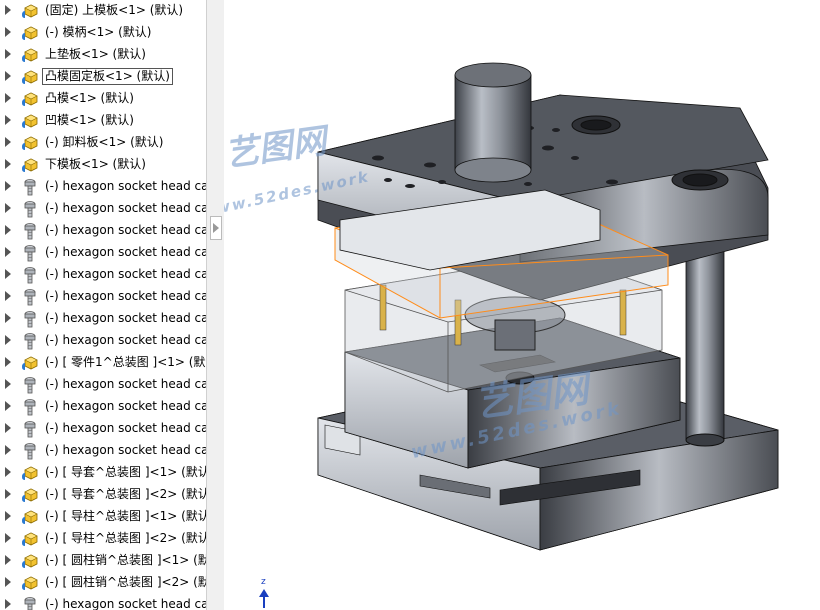 This screenshot has width=820, height=610. Describe the element at coordinates (705, 343) in the screenshot. I see `guide-post-right` at that location.